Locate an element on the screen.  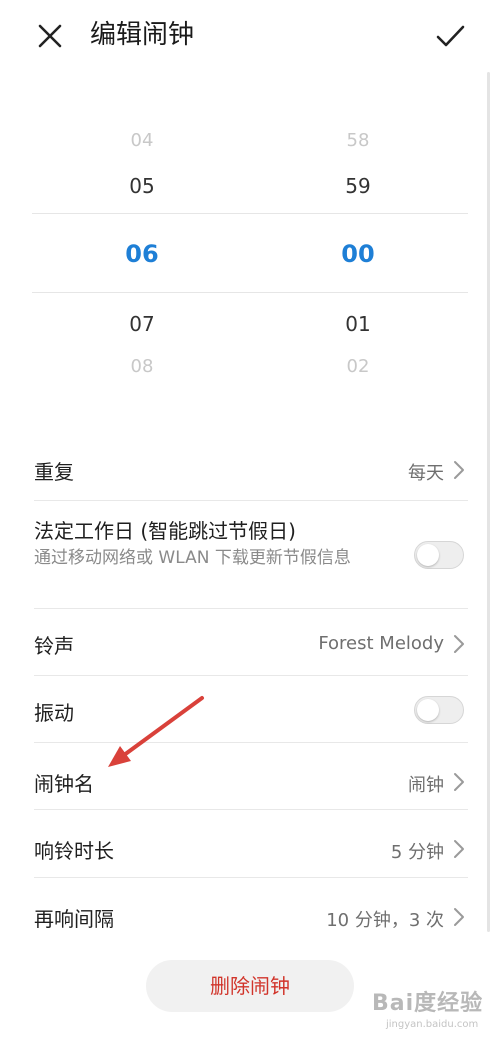
ring-duration-row: 响铃时长 5 分钟 is located at coordinates (250, 843).